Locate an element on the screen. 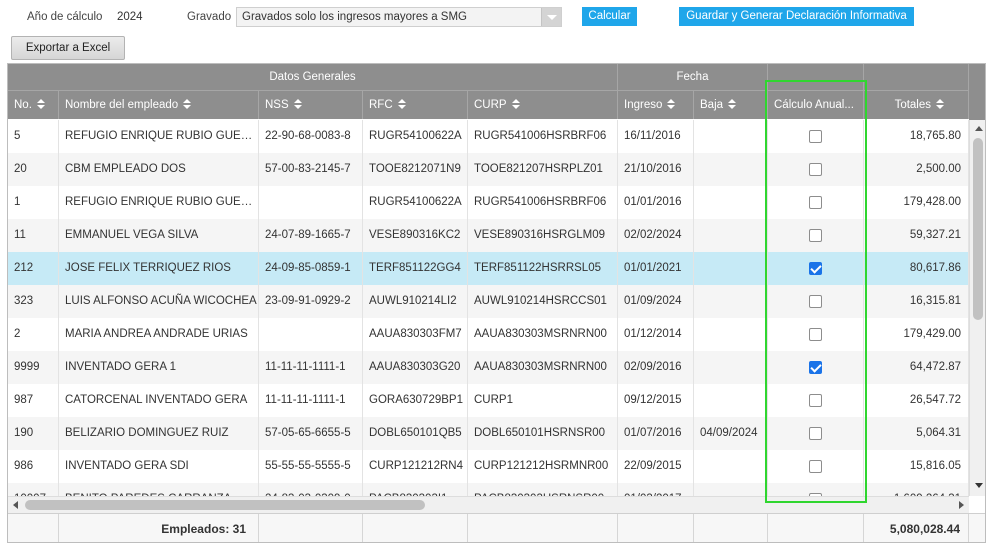 The image size is (1004, 553). gravado-select: Gravados solo los ingresos mayores a SMG is located at coordinates (399, 17).